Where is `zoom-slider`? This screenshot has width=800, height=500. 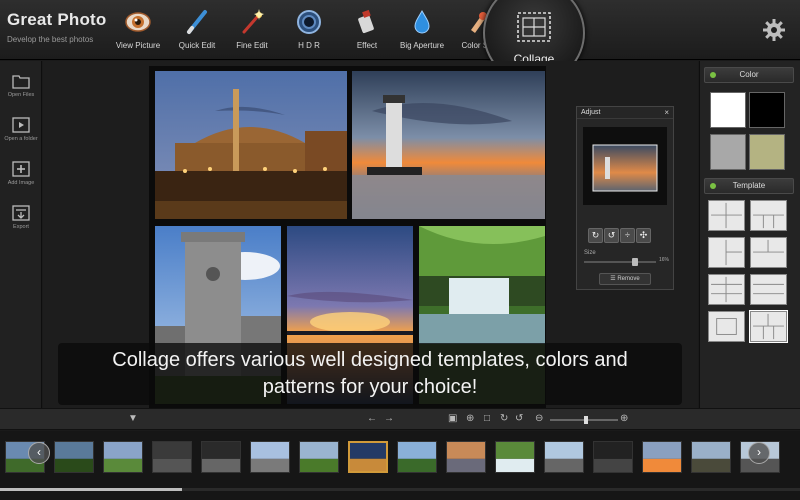
zoom-slider is located at coordinates (584, 420).